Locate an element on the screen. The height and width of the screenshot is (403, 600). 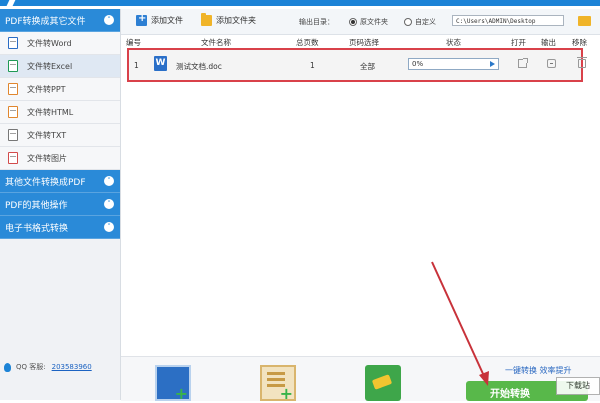
sidebar-category-label: PDF转换成其它文件 is located at coordinates (45, 21).